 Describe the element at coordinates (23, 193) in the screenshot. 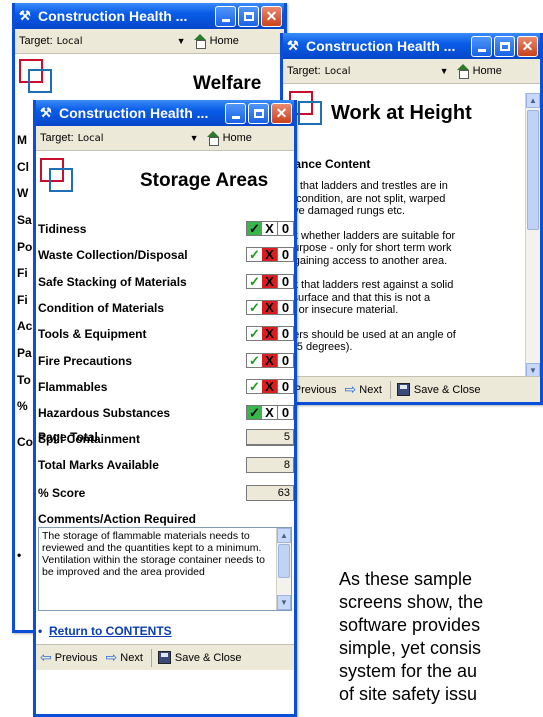

I see `row-fragment: W` at that location.